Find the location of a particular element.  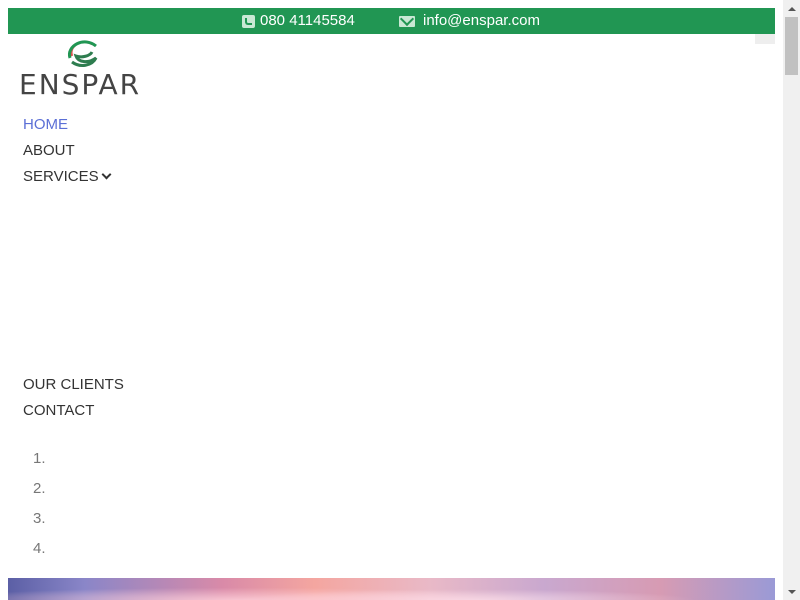

arrow-up-icon is located at coordinates (791, 8).